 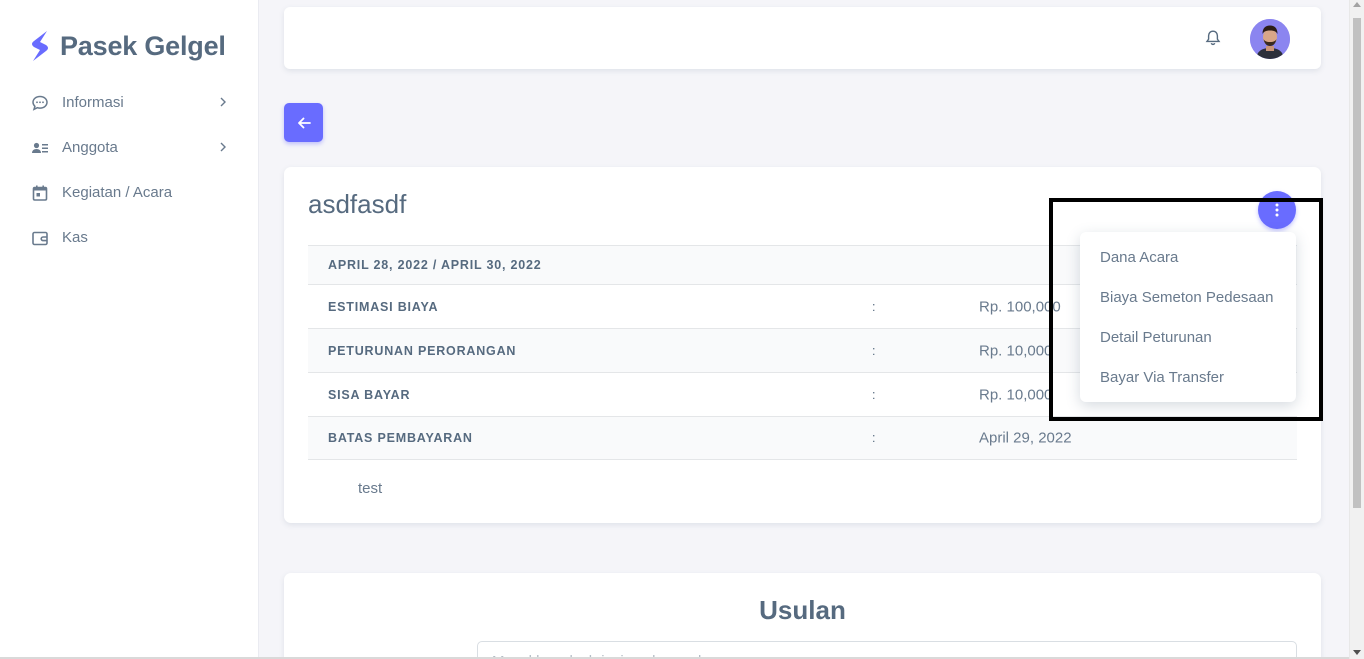 What do you see at coordinates (802, 438) in the screenshot?
I see `table-row: BATAS PEMBAYARAN : April 29, 2022` at bounding box center [802, 438].